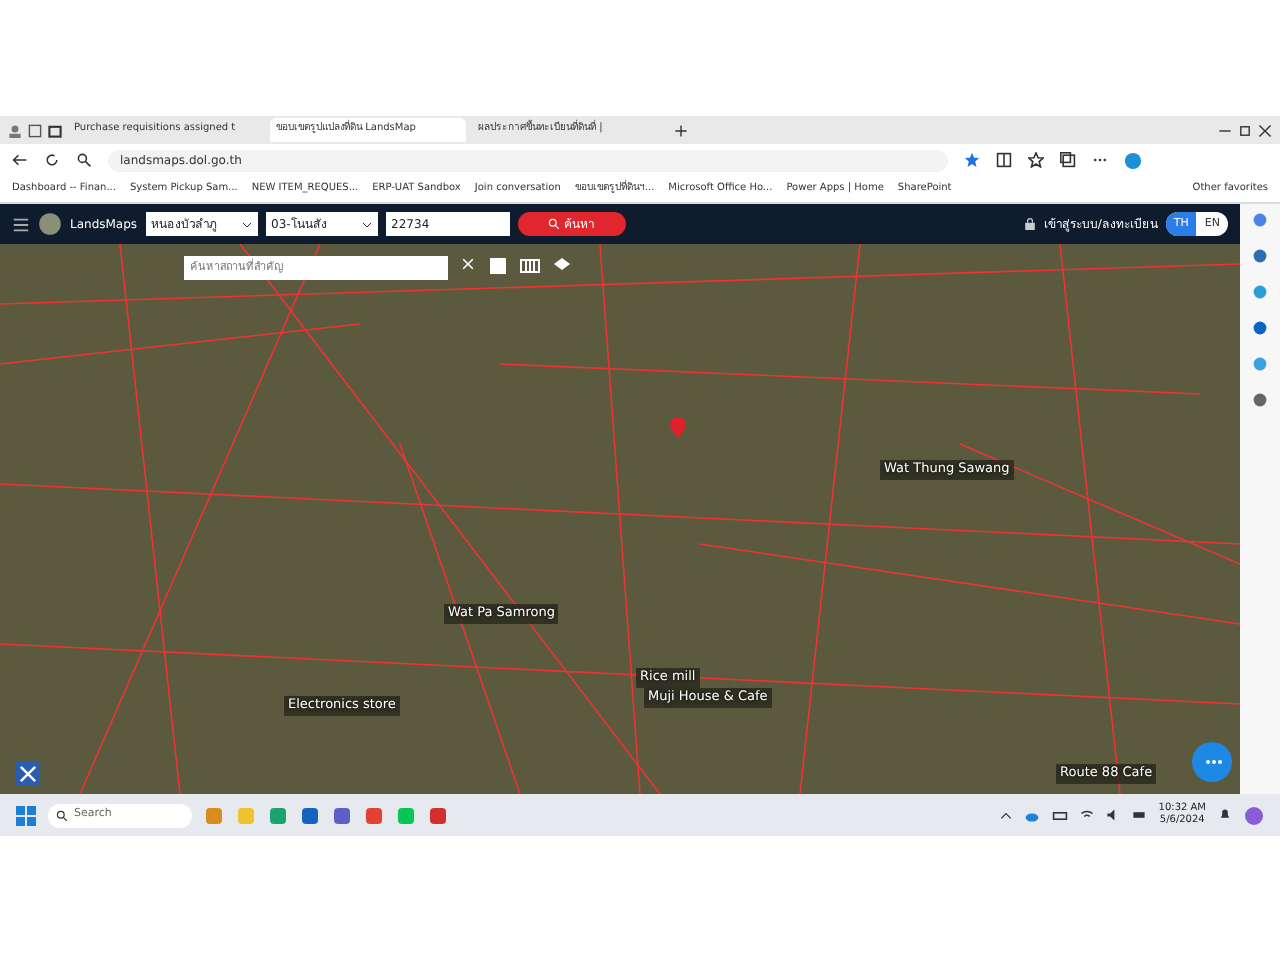  Describe the element at coordinates (55, 130) in the screenshot. I see `tab-actions-icon` at that location.